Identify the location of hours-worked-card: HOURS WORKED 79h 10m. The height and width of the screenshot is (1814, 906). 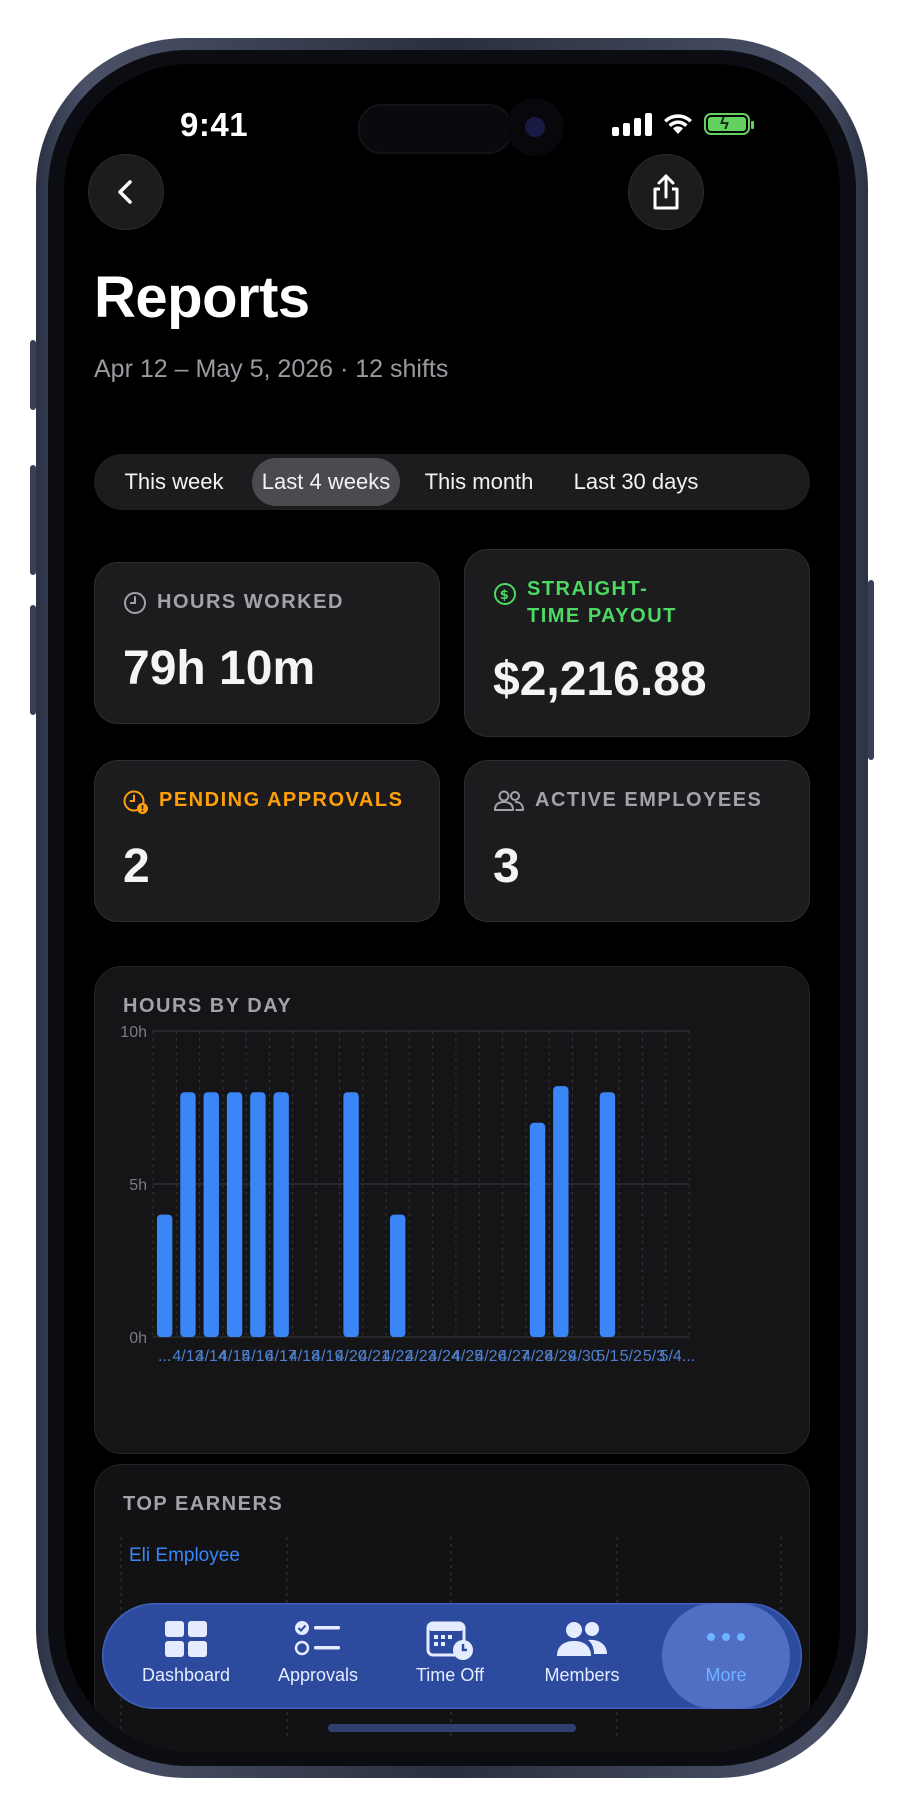
(267, 643).